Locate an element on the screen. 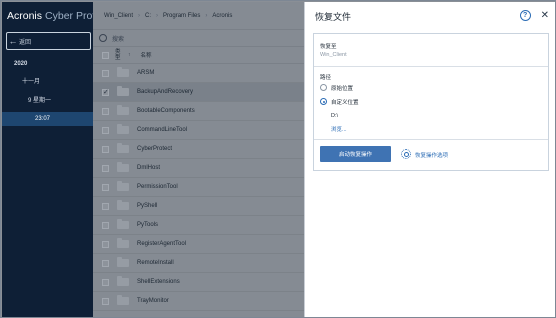 The image size is (556, 318). arrow-left-icon: ← is located at coordinates (13, 41).